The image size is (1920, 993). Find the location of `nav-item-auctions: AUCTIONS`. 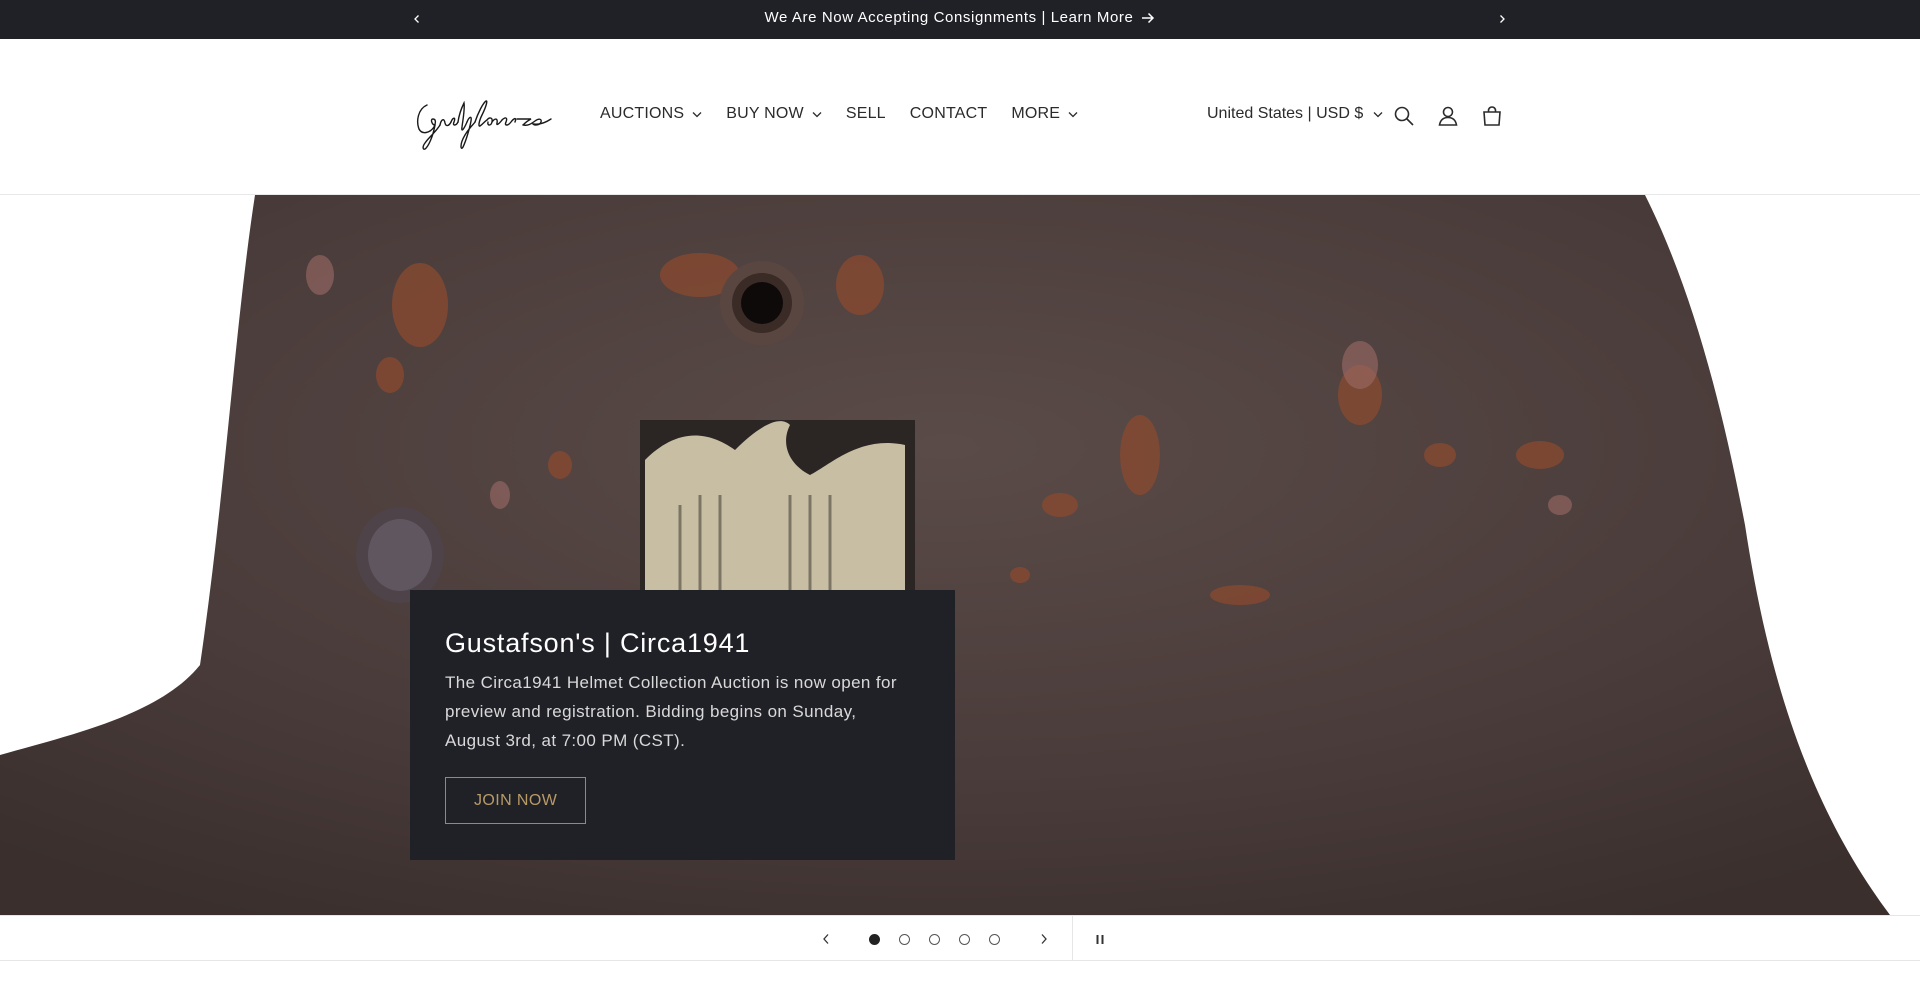

nav-item-auctions: AUCTIONS is located at coordinates (651, 114).